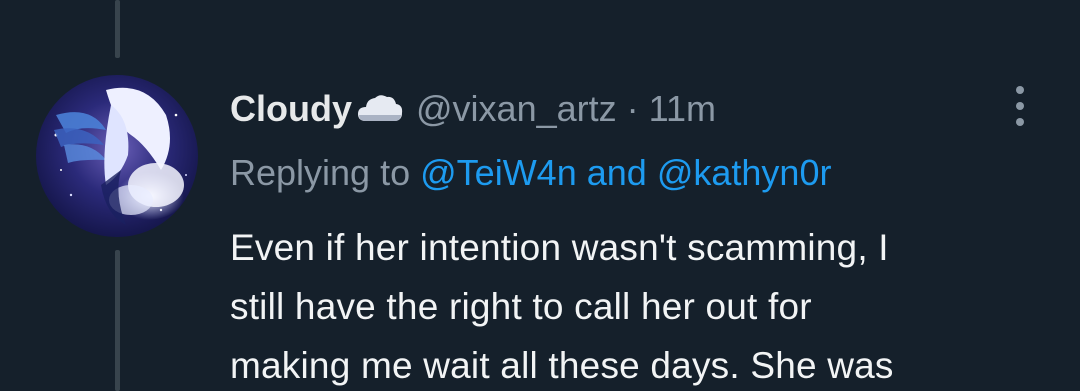  What do you see at coordinates (498, 172) in the screenshot?
I see `mention-link: @TeiW4n` at bounding box center [498, 172].